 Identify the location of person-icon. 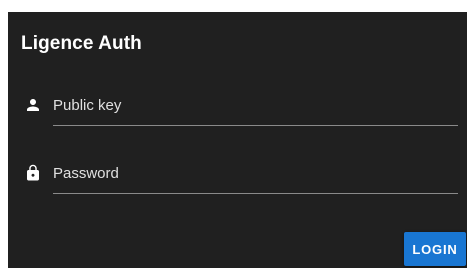
(33, 105).